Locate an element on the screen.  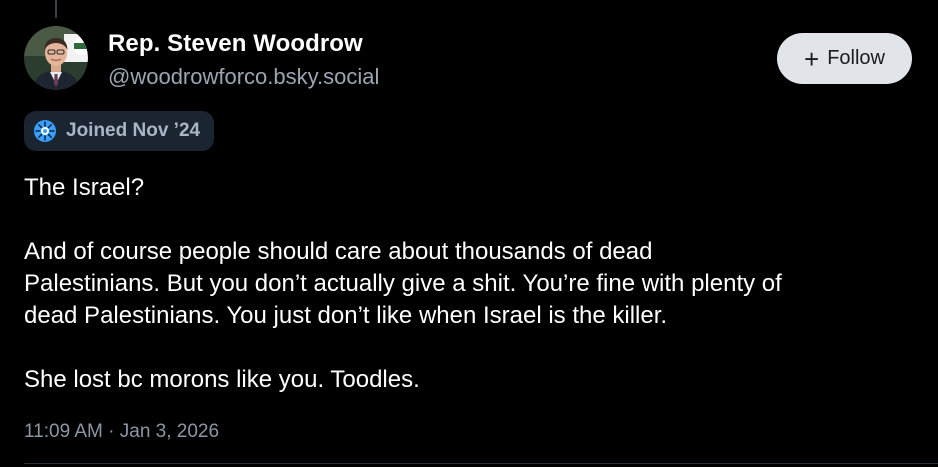
joined-badge: Joined Nov ’24 is located at coordinates (119, 131).